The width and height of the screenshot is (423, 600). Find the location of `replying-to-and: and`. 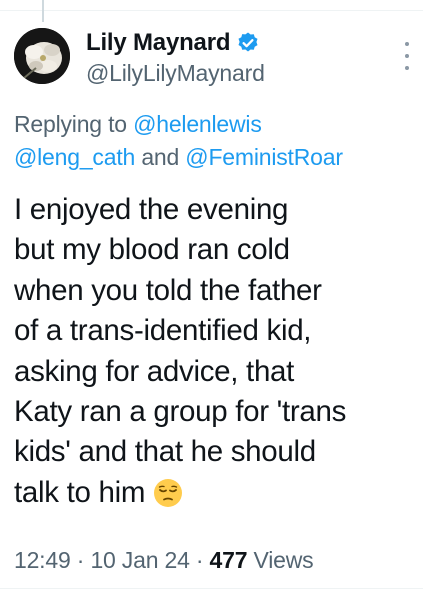

replying-to-and: and is located at coordinates (160, 157).